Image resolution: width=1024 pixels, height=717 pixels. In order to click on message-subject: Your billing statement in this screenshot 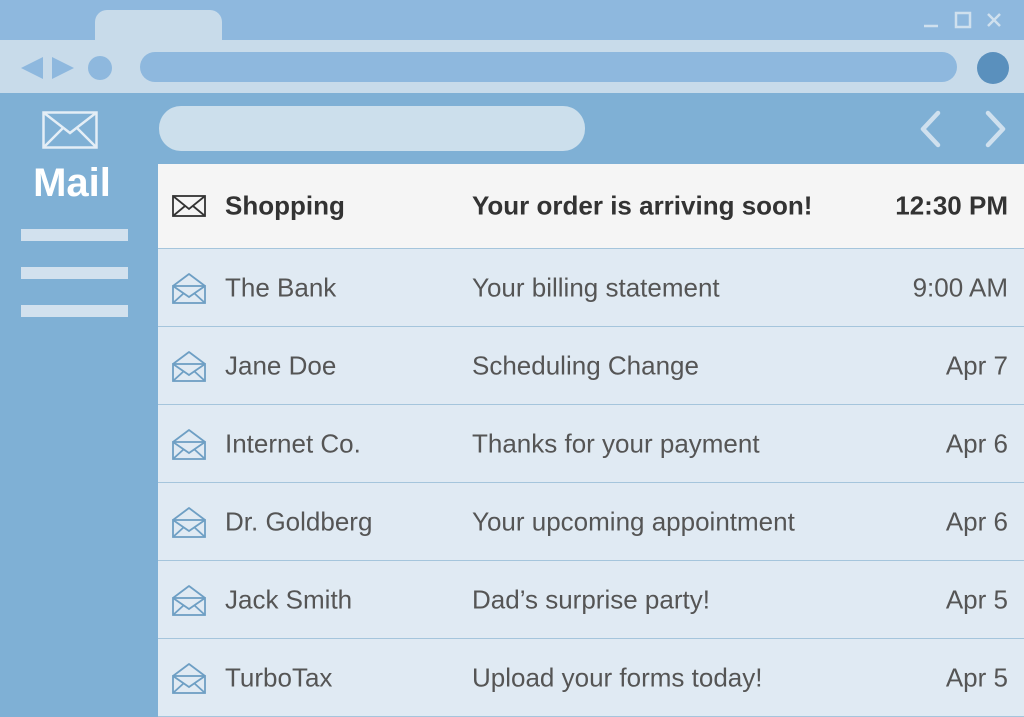, I will do `click(596, 287)`.